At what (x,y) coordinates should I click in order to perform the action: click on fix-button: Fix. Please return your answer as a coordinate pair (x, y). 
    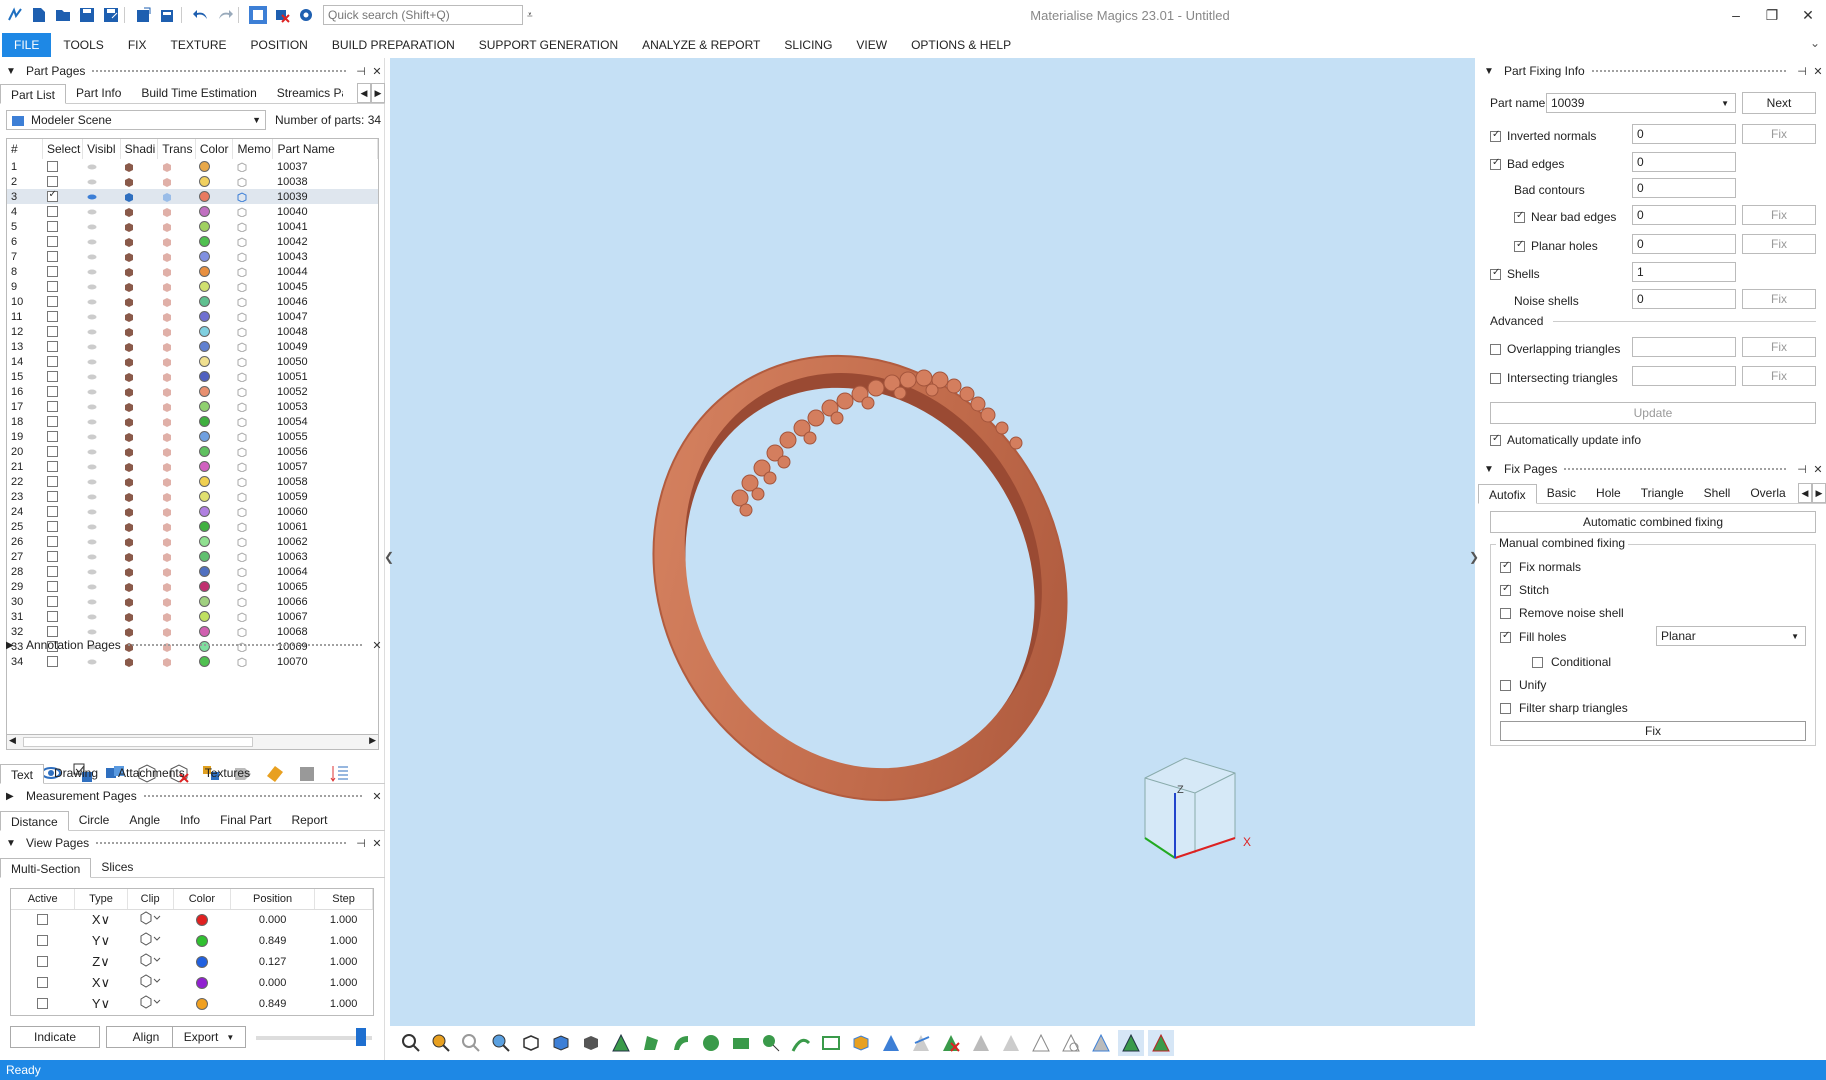
    Looking at the image, I should click on (1653, 731).